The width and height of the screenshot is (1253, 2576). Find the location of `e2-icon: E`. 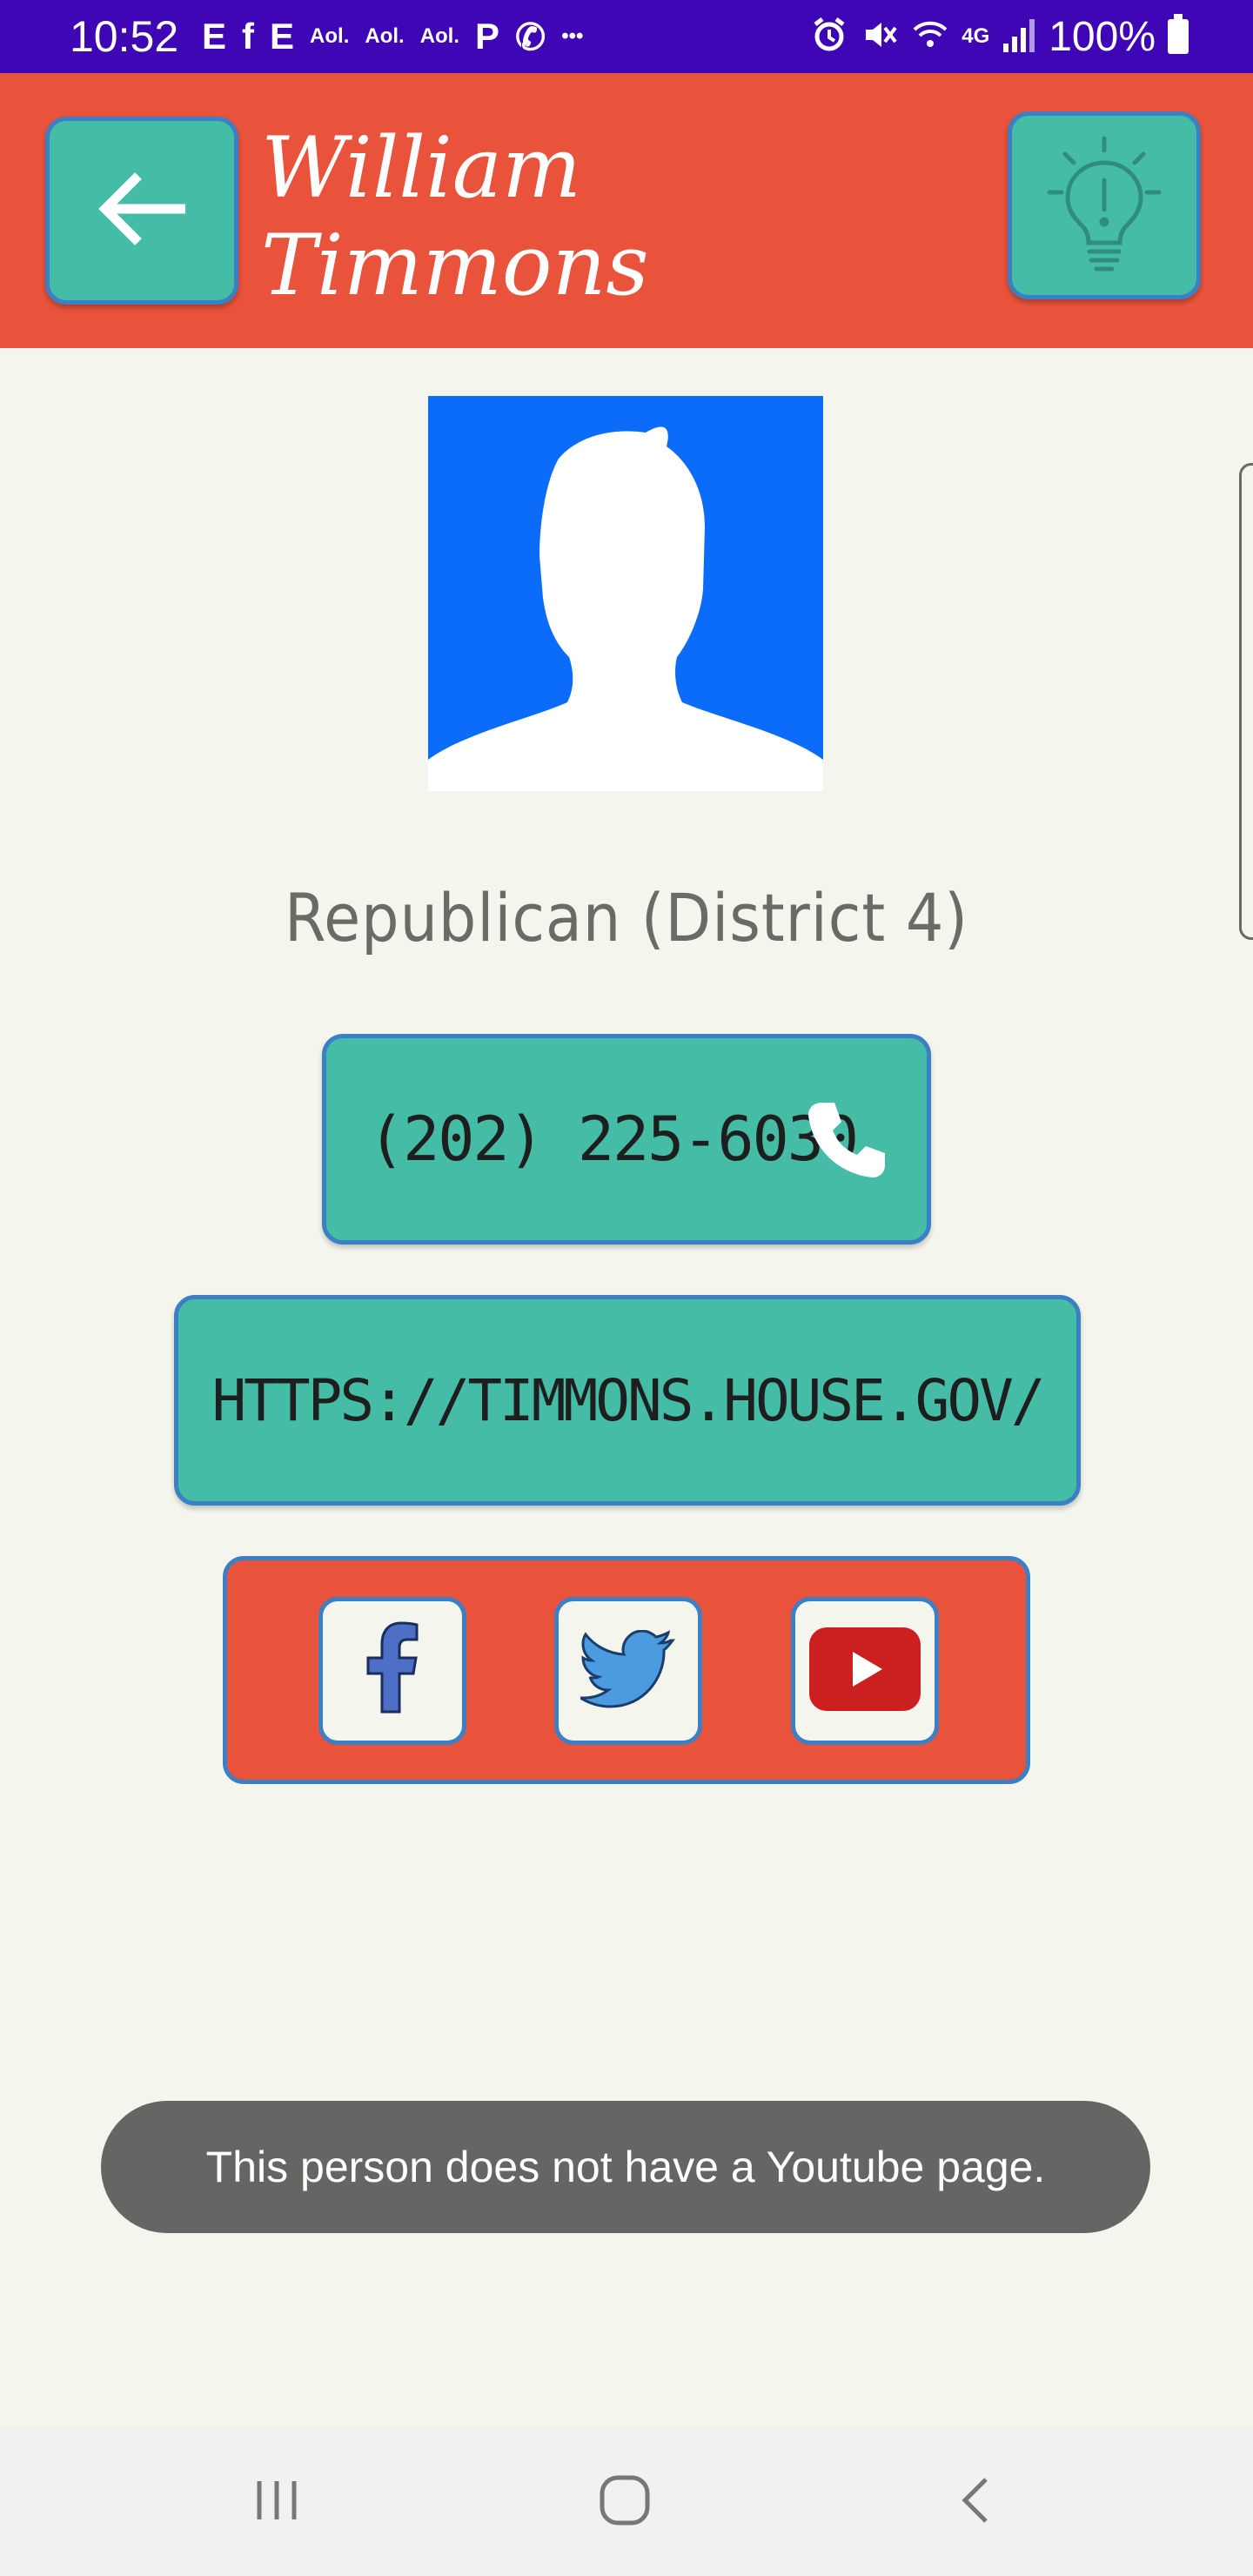

e2-icon: E is located at coordinates (282, 37).